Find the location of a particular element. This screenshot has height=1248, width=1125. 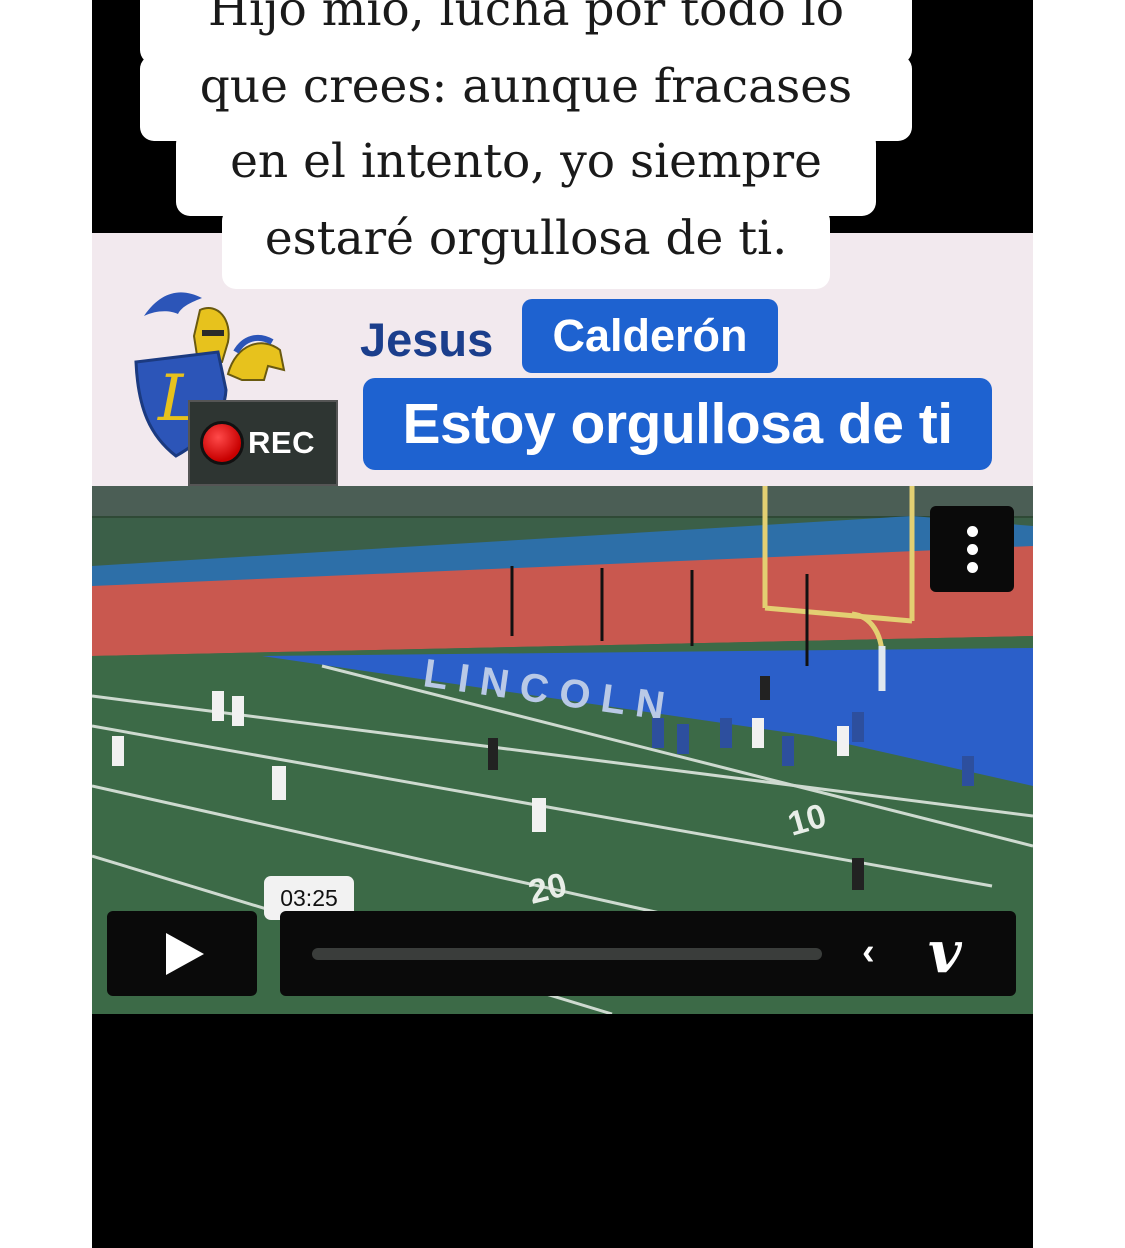

quote-line-4: estaré orgullosa de ti. is located at coordinates (526, 248).